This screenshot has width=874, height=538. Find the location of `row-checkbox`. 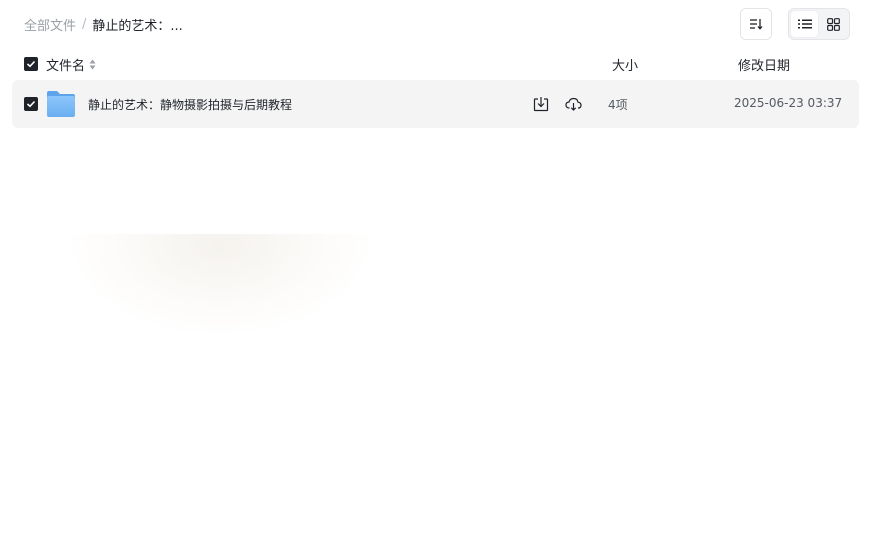

row-checkbox is located at coordinates (31, 104).